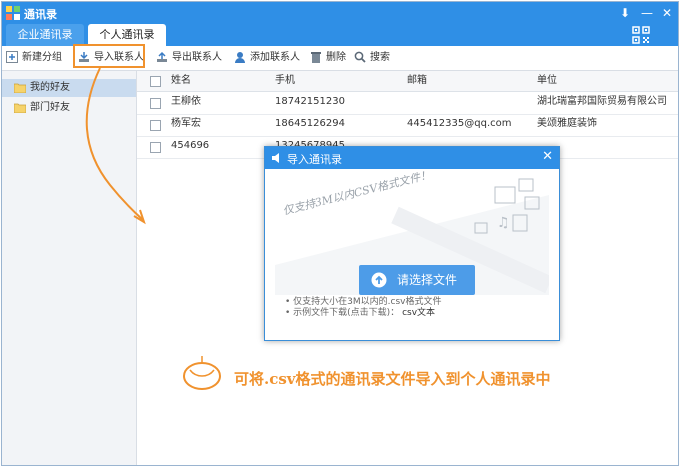  I want to click on delete-label: 删除, so click(336, 57).